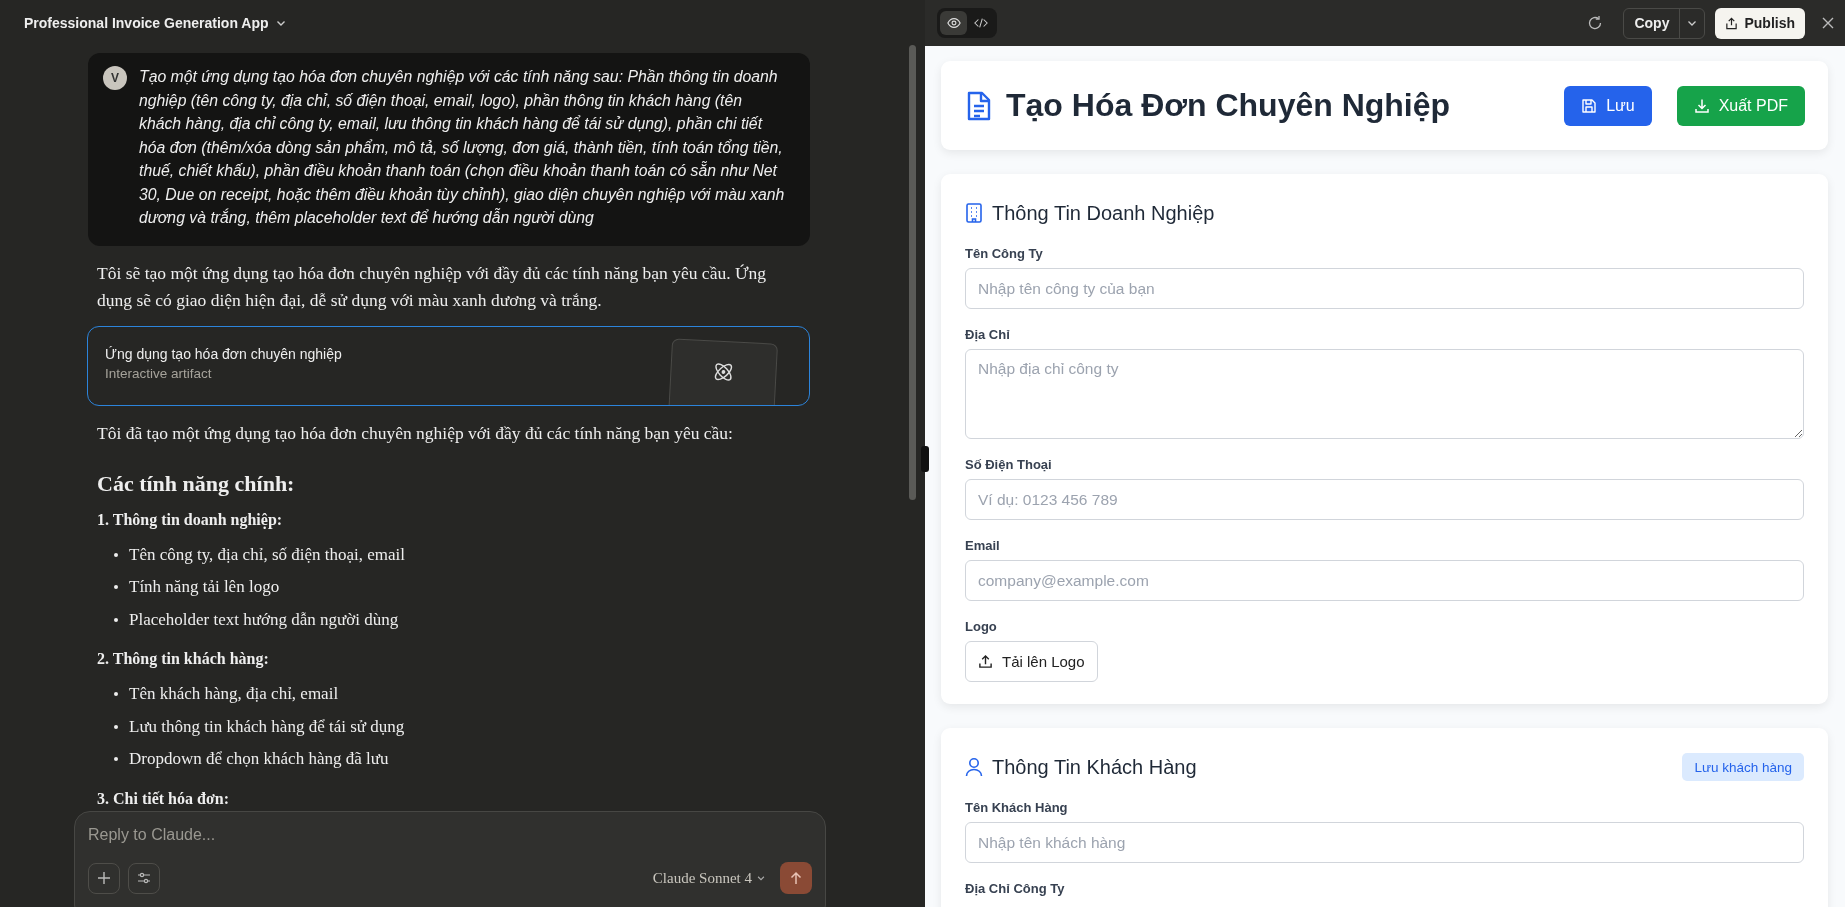 The height and width of the screenshot is (907, 1845). What do you see at coordinates (1608, 105) in the screenshot?
I see `save-button: Lưu` at bounding box center [1608, 105].